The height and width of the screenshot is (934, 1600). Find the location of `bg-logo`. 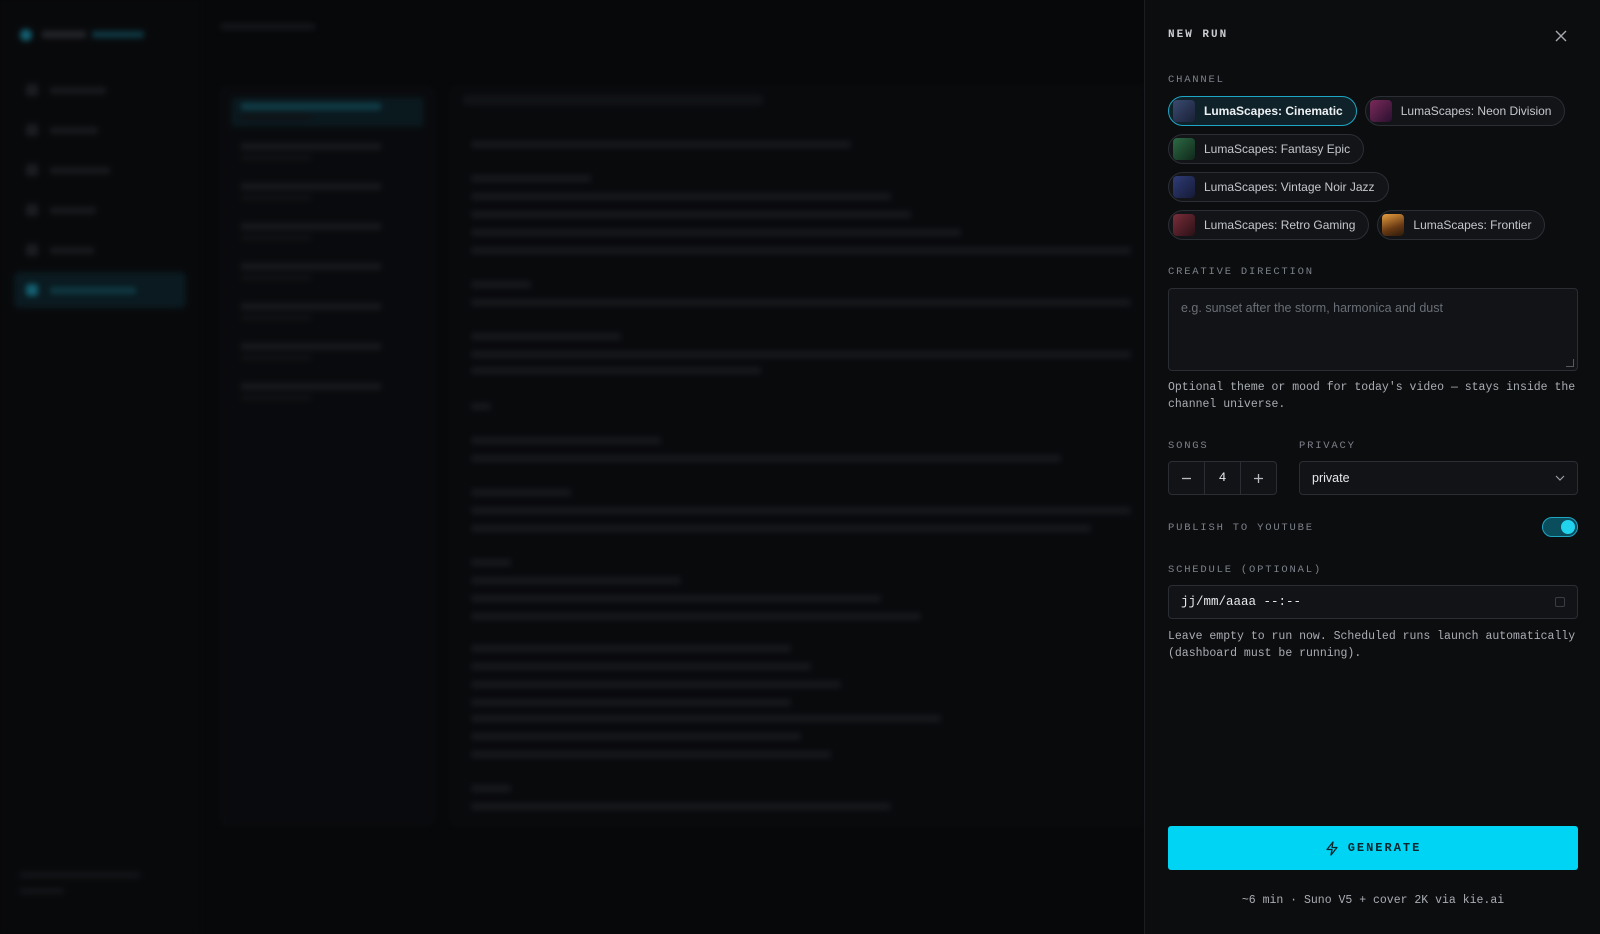

bg-logo is located at coordinates (82, 35).